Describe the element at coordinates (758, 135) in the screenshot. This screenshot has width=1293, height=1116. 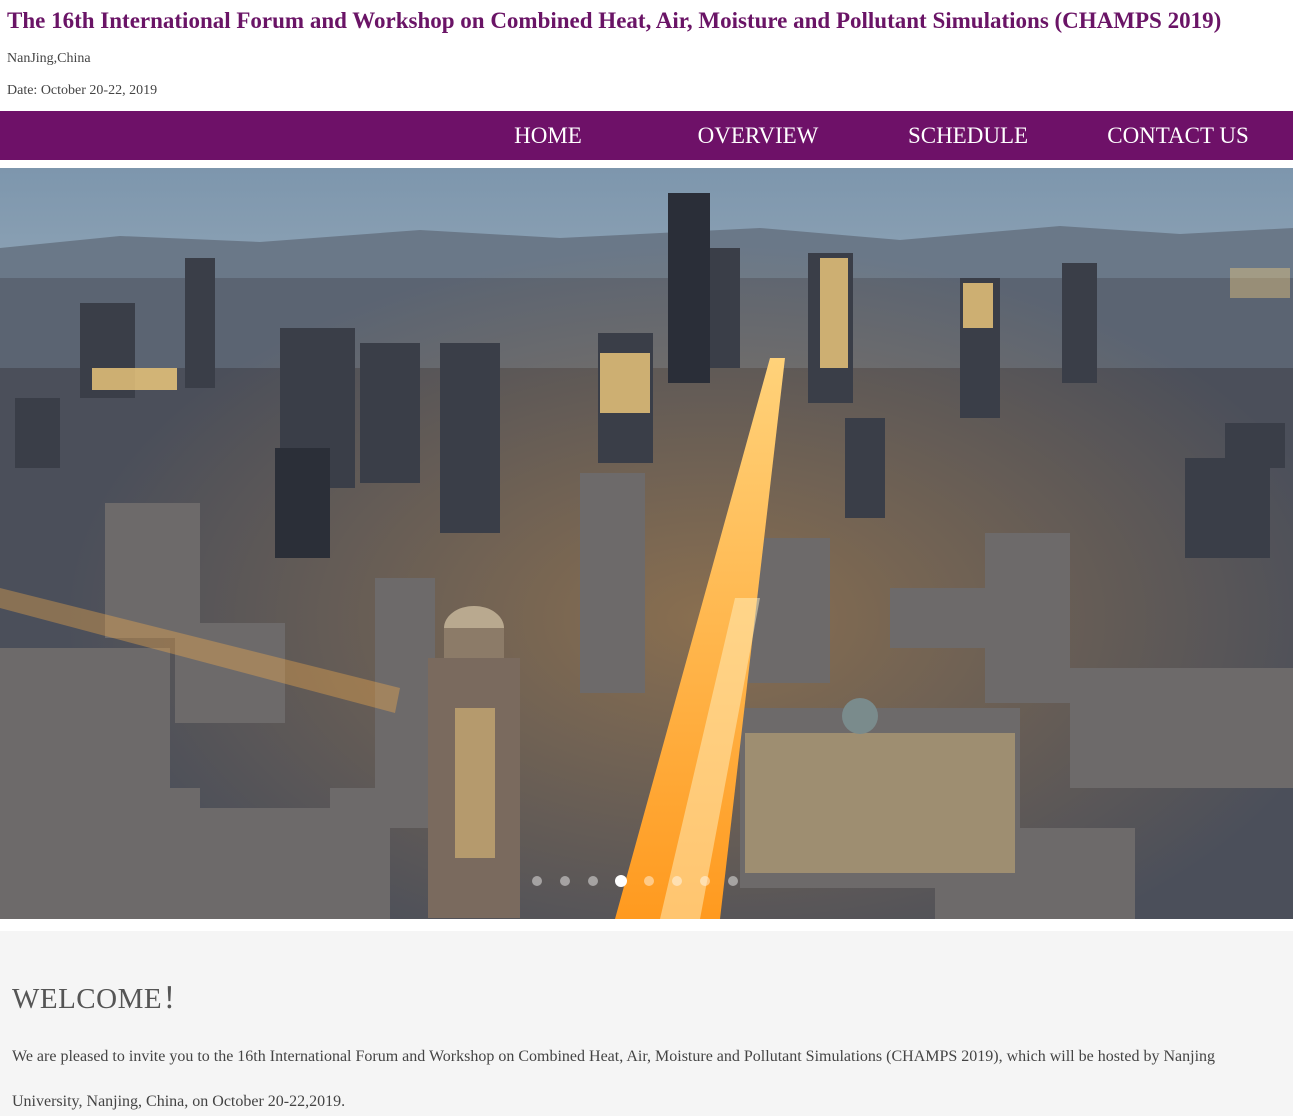
I see `nav-overview: OVERVIEW` at that location.